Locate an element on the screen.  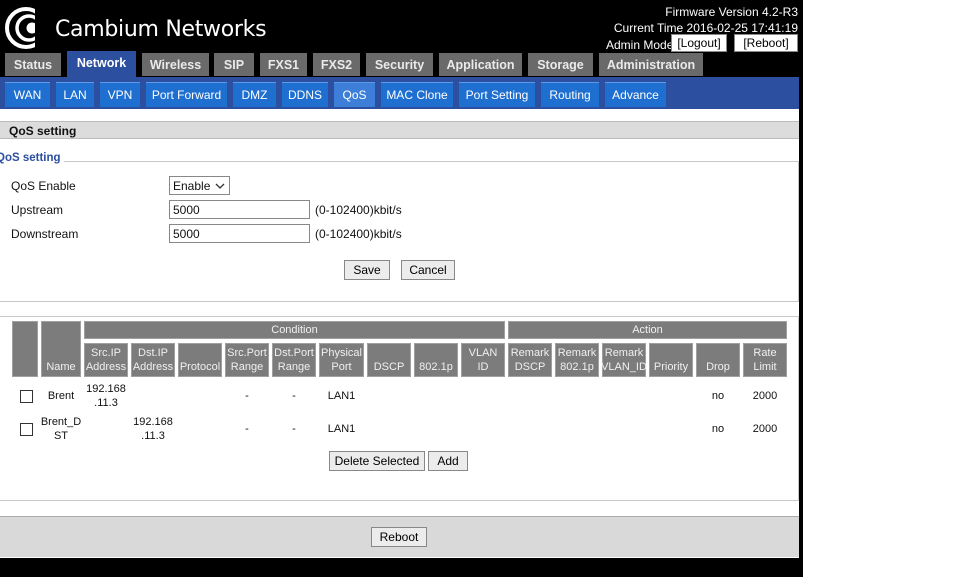
subtab-advance: Advance is located at coordinates (635, 94).